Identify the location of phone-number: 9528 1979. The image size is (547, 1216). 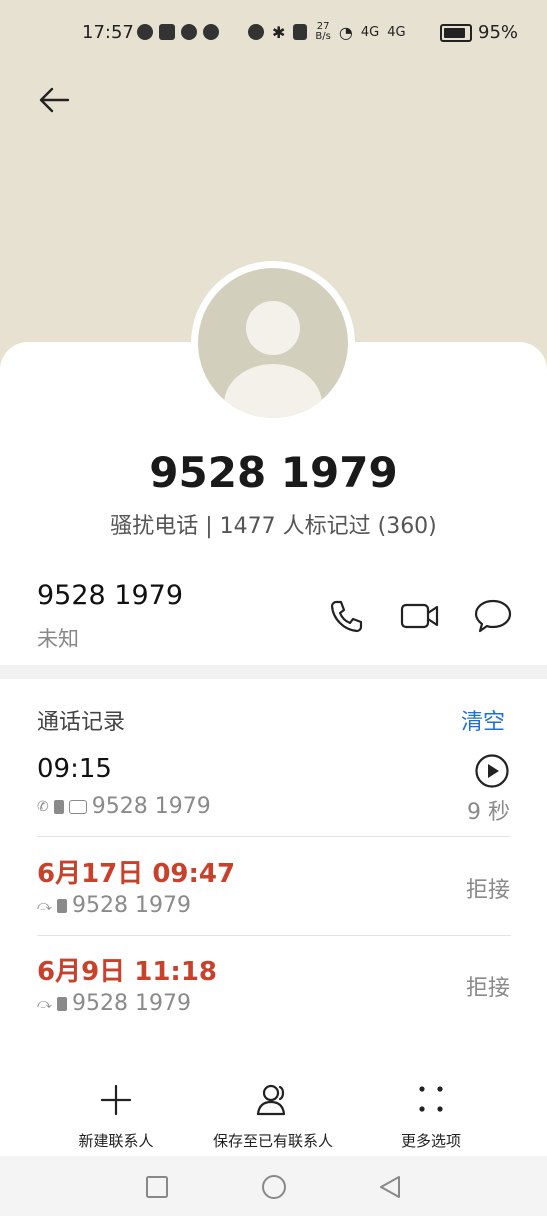
(110, 595).